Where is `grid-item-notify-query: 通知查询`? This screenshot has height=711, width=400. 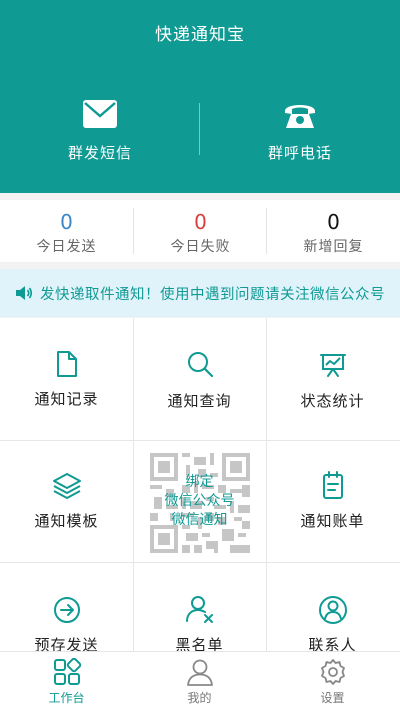
grid-item-notify-query: 通知查询 is located at coordinates (199, 379).